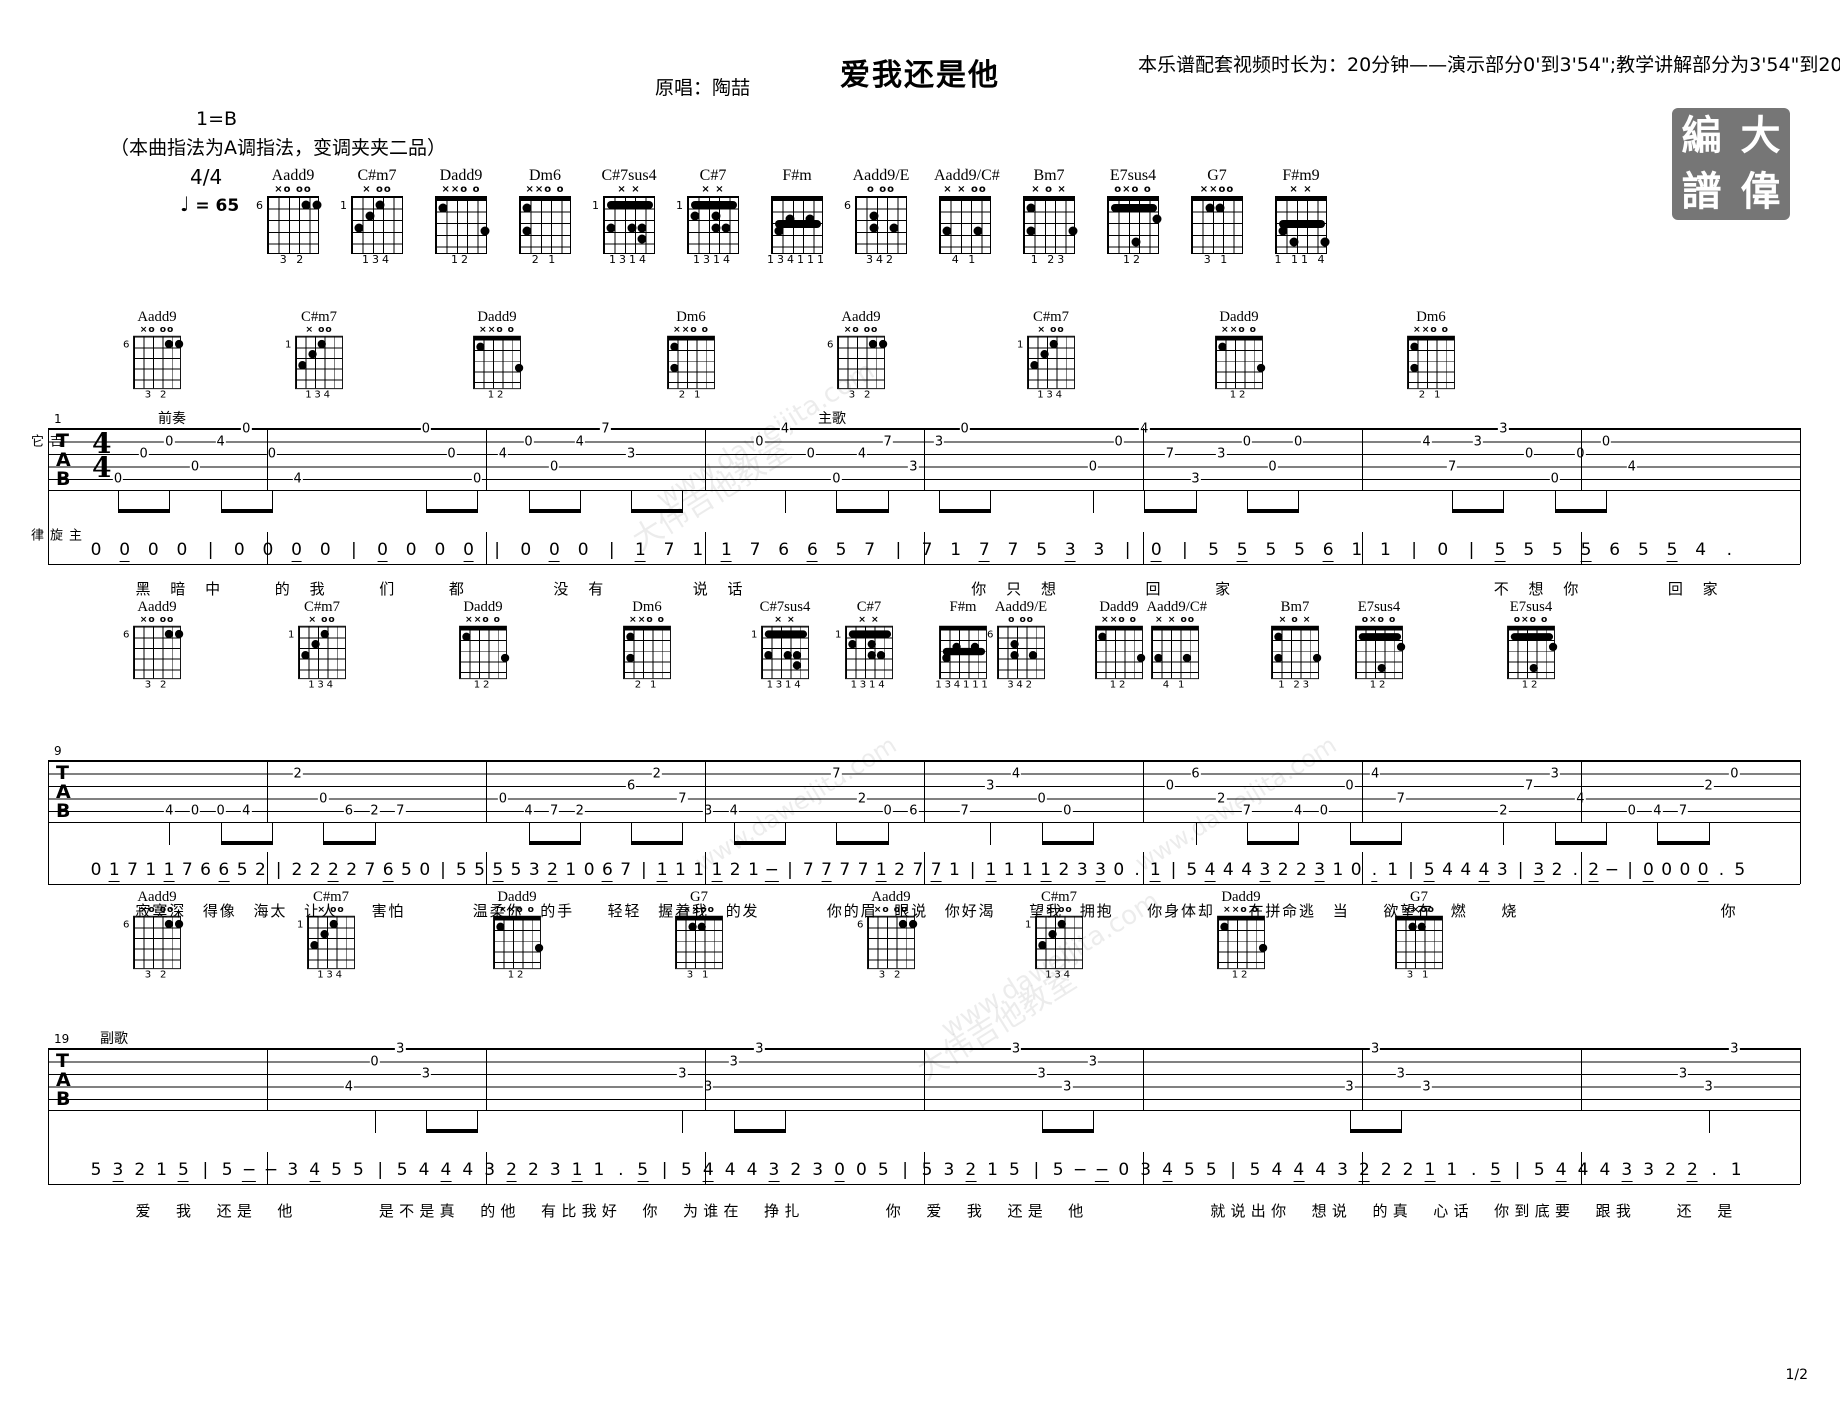  I want to click on lyric-char: 的, so click(488, 1211).